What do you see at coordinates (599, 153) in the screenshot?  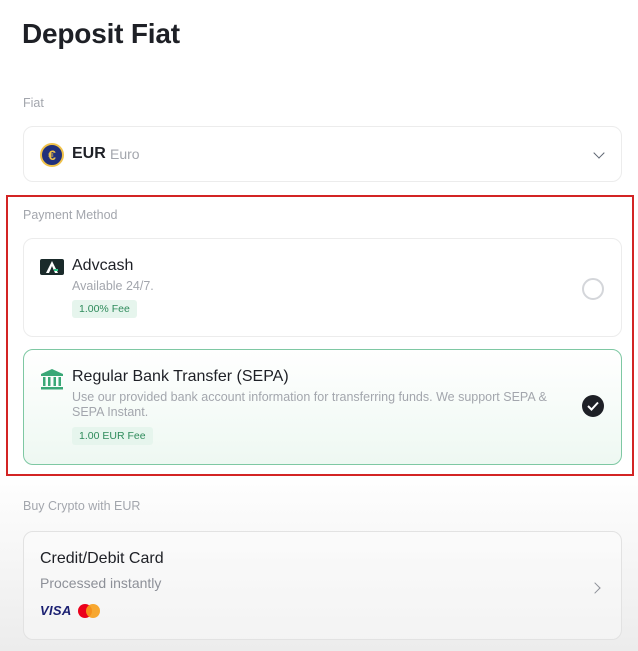 I see `chevron-down-icon` at bounding box center [599, 153].